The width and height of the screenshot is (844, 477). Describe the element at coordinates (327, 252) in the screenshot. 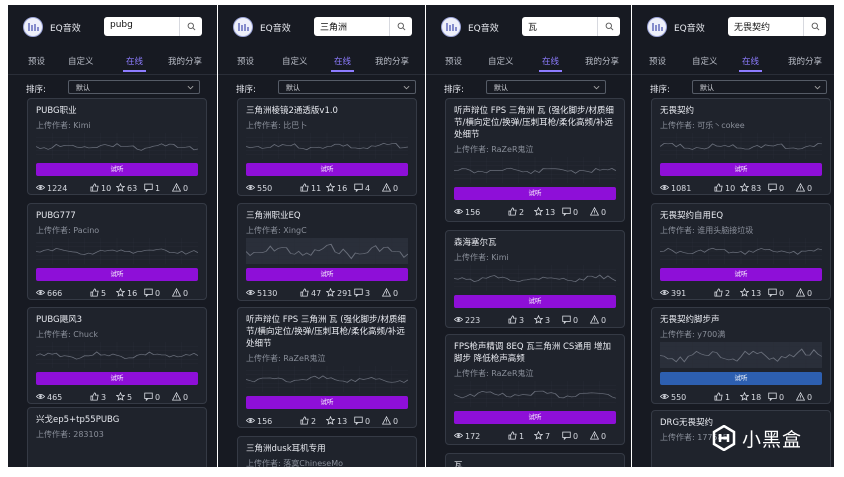

I see `preset-card: 三角洲职业EQ 上传作者: XingC 试听 5130 47 291 3 0` at that location.